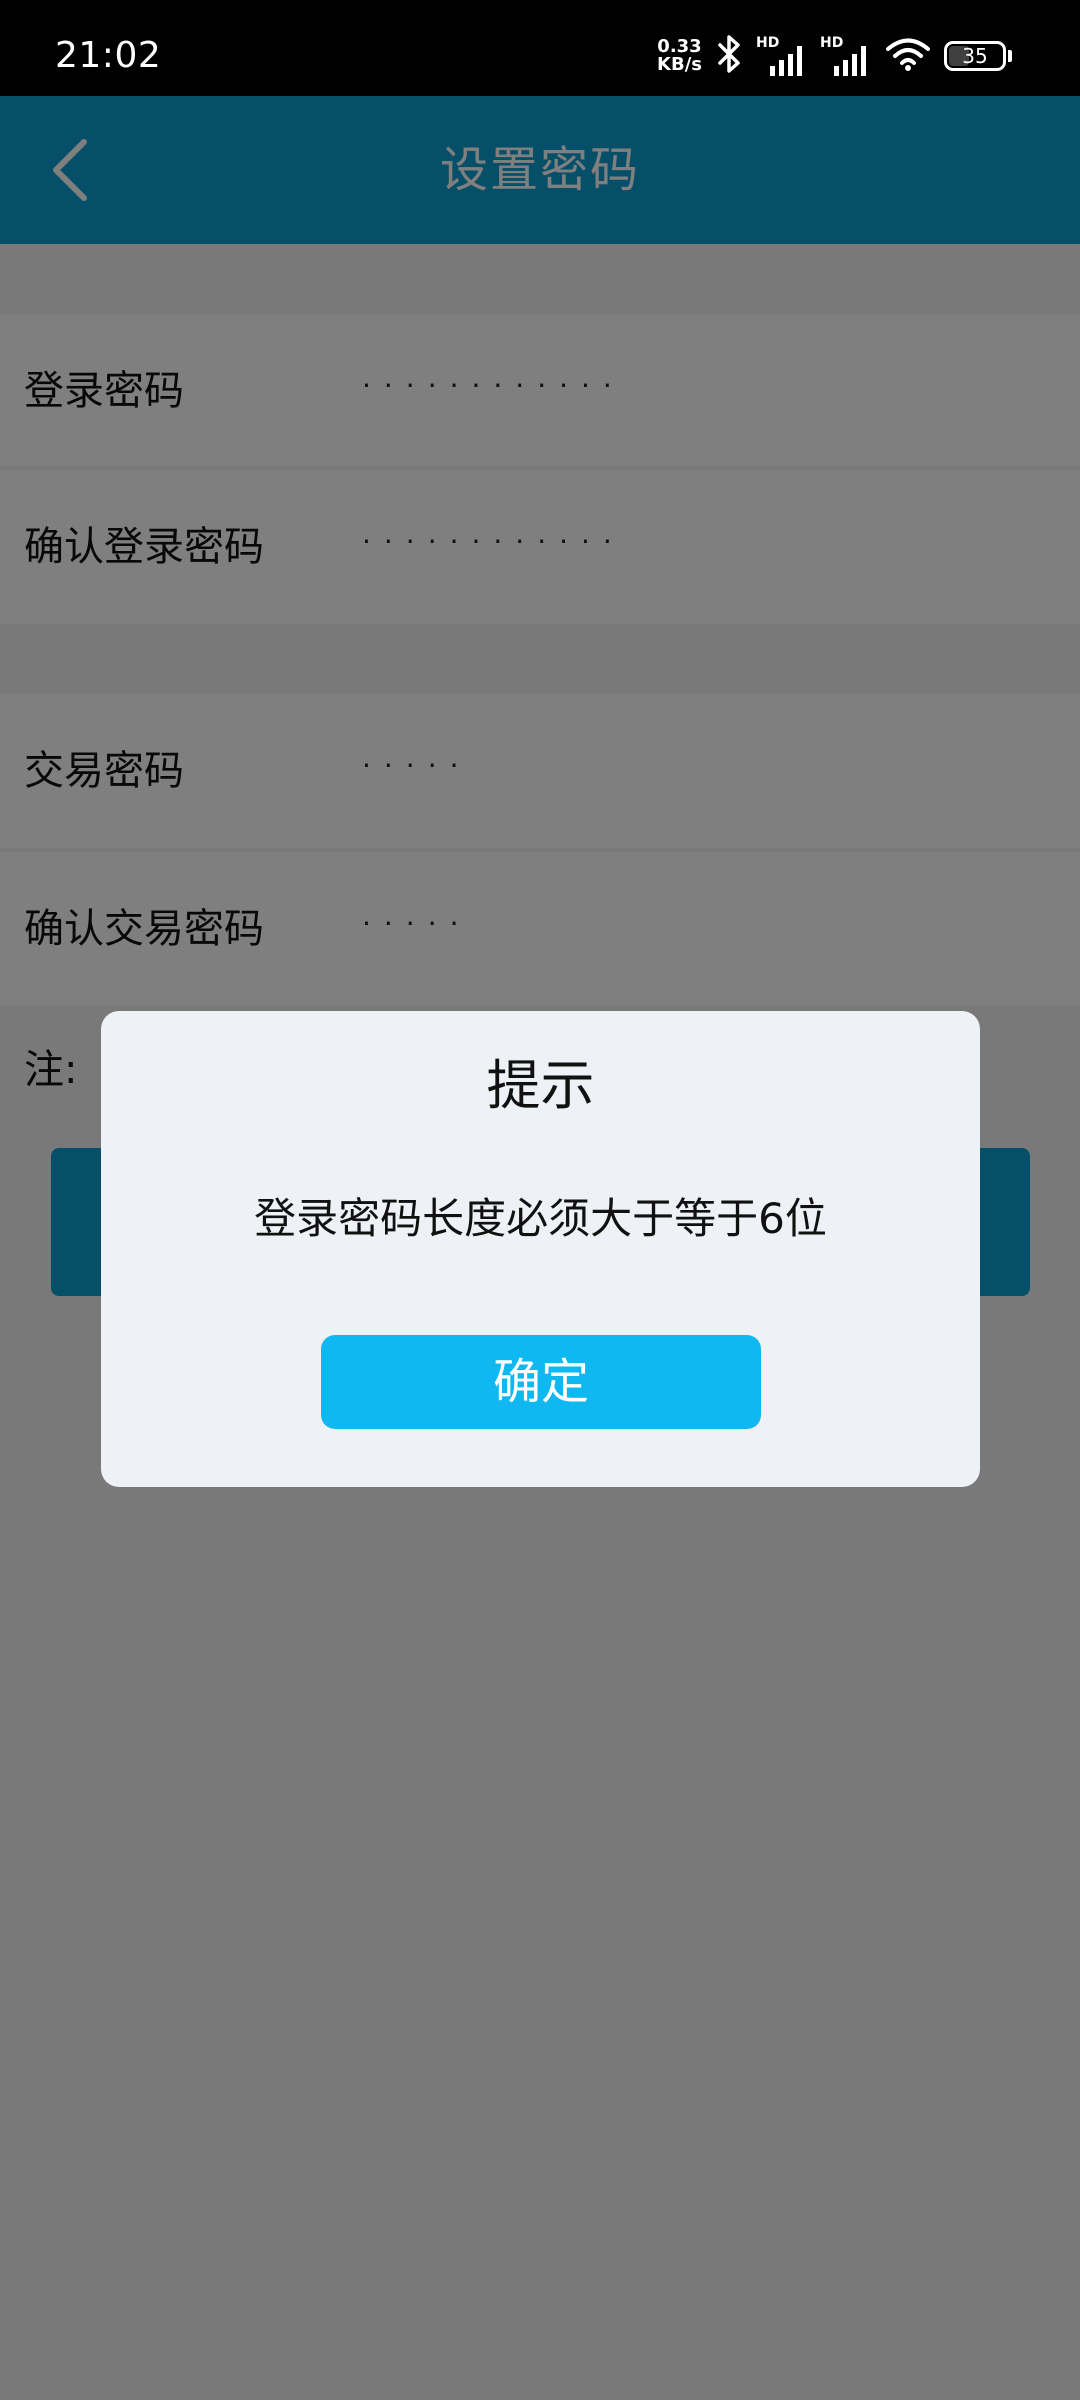 The image size is (1080, 2400). I want to click on status-icons: 0.33 KB/s HD HD 35, so click(834, 56).